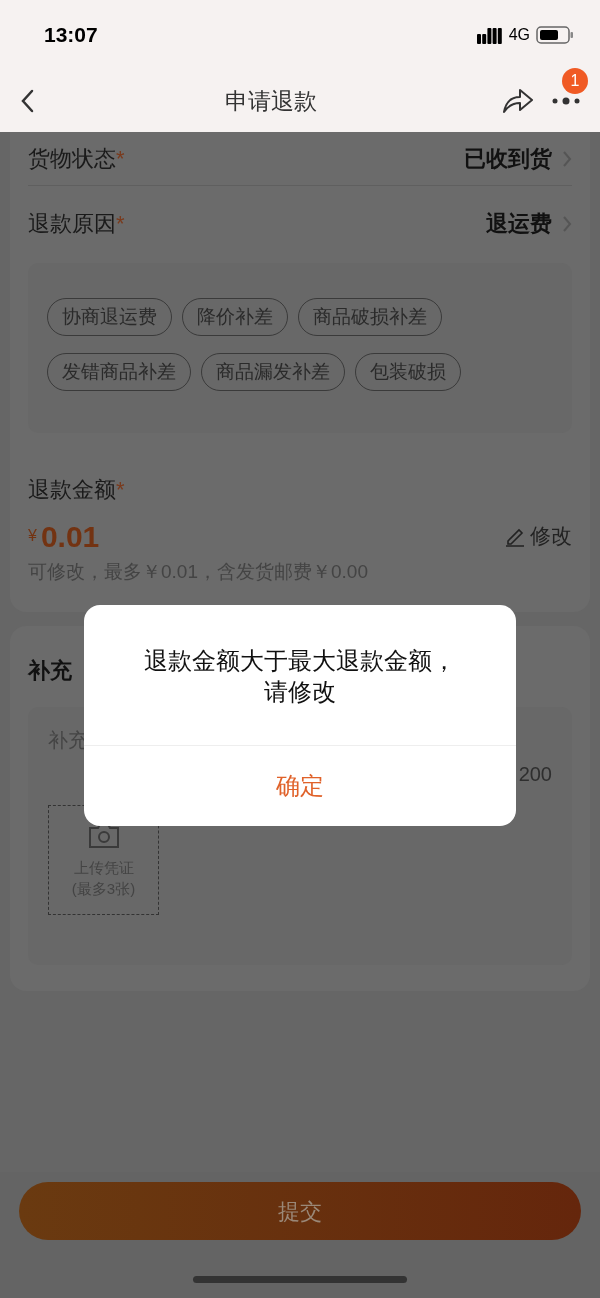 The width and height of the screenshot is (600, 1298). What do you see at coordinates (76, 159) in the screenshot?
I see `row-label: 货物状态*` at bounding box center [76, 159].